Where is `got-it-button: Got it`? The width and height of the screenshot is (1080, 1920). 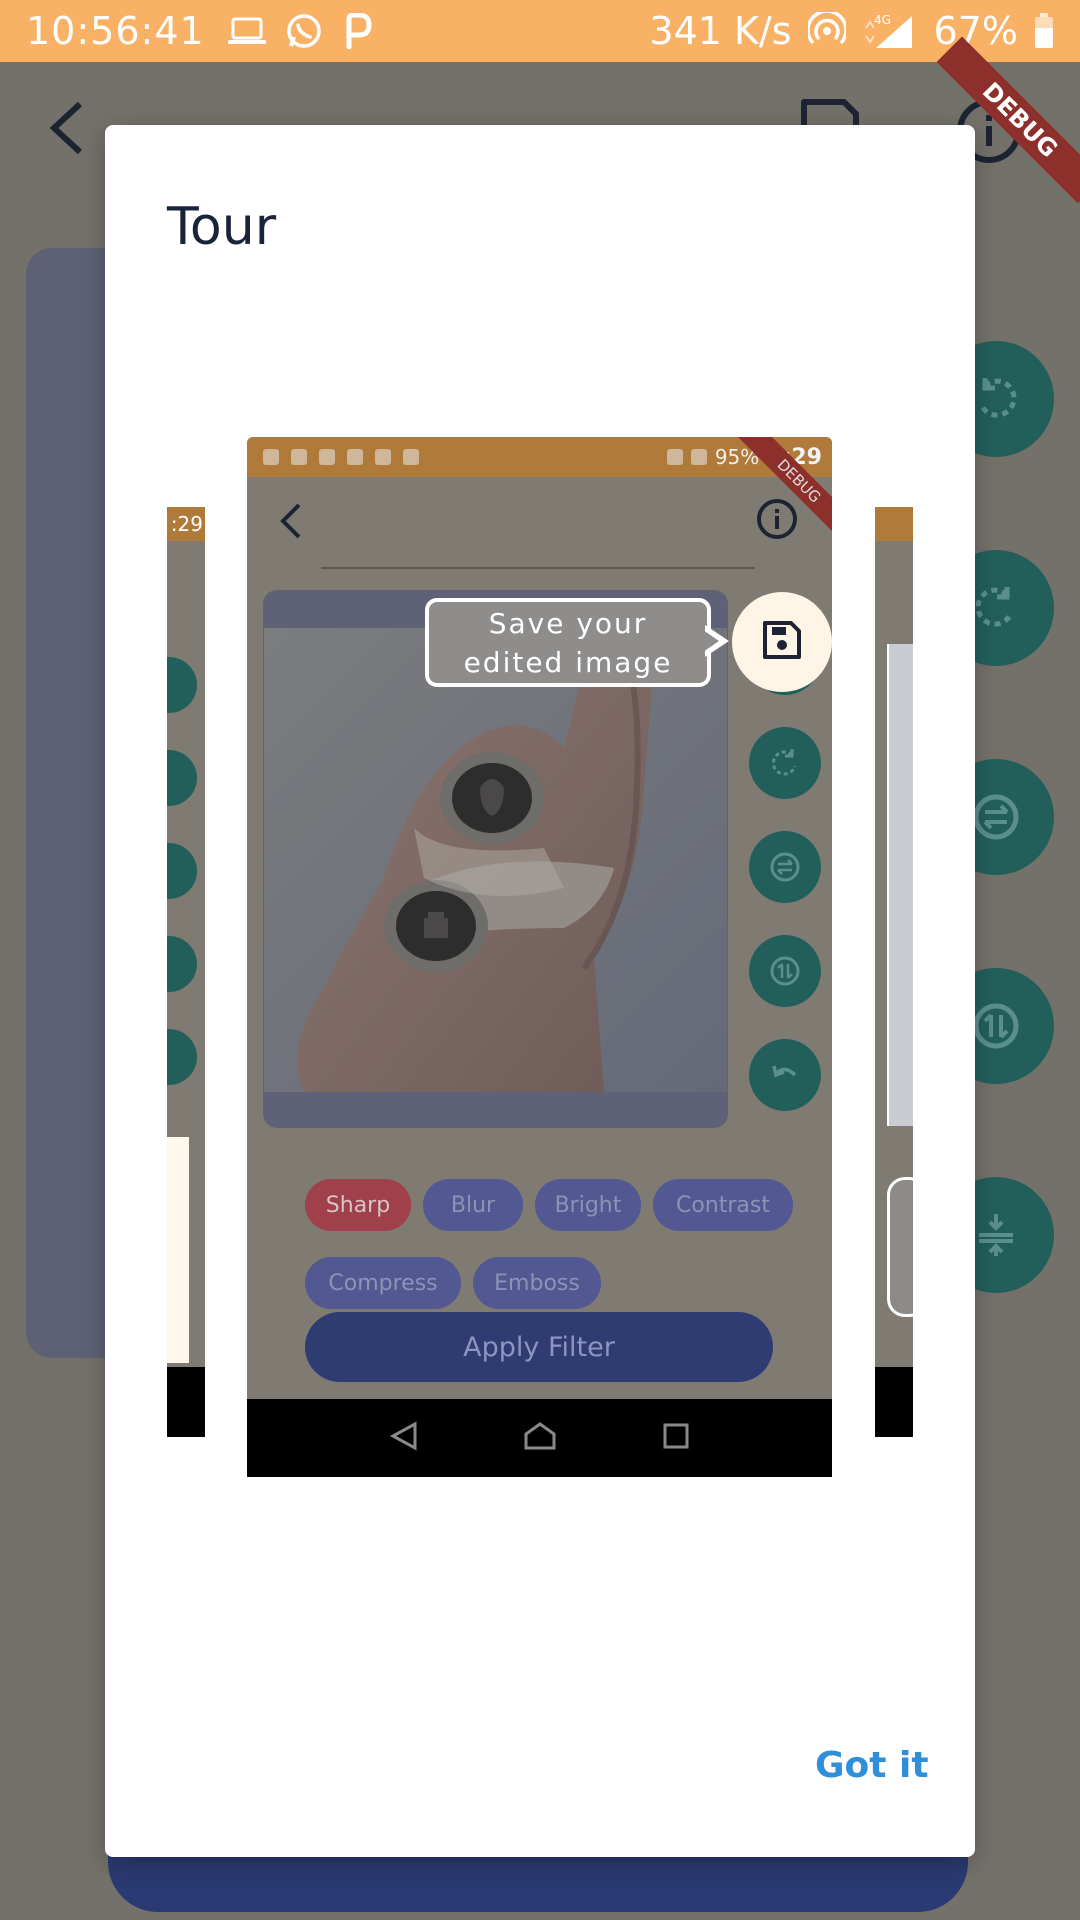 got-it-button: Got it is located at coordinates (872, 1765).